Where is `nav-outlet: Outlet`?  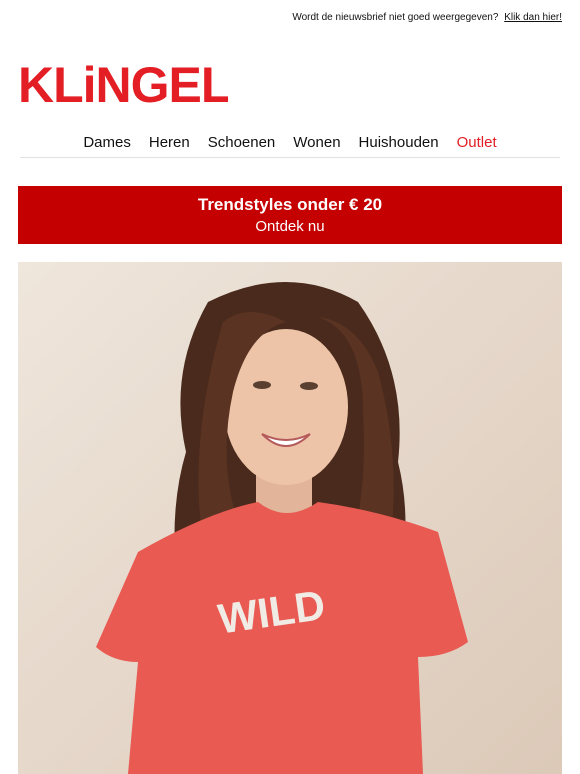 nav-outlet: Outlet is located at coordinates (477, 142).